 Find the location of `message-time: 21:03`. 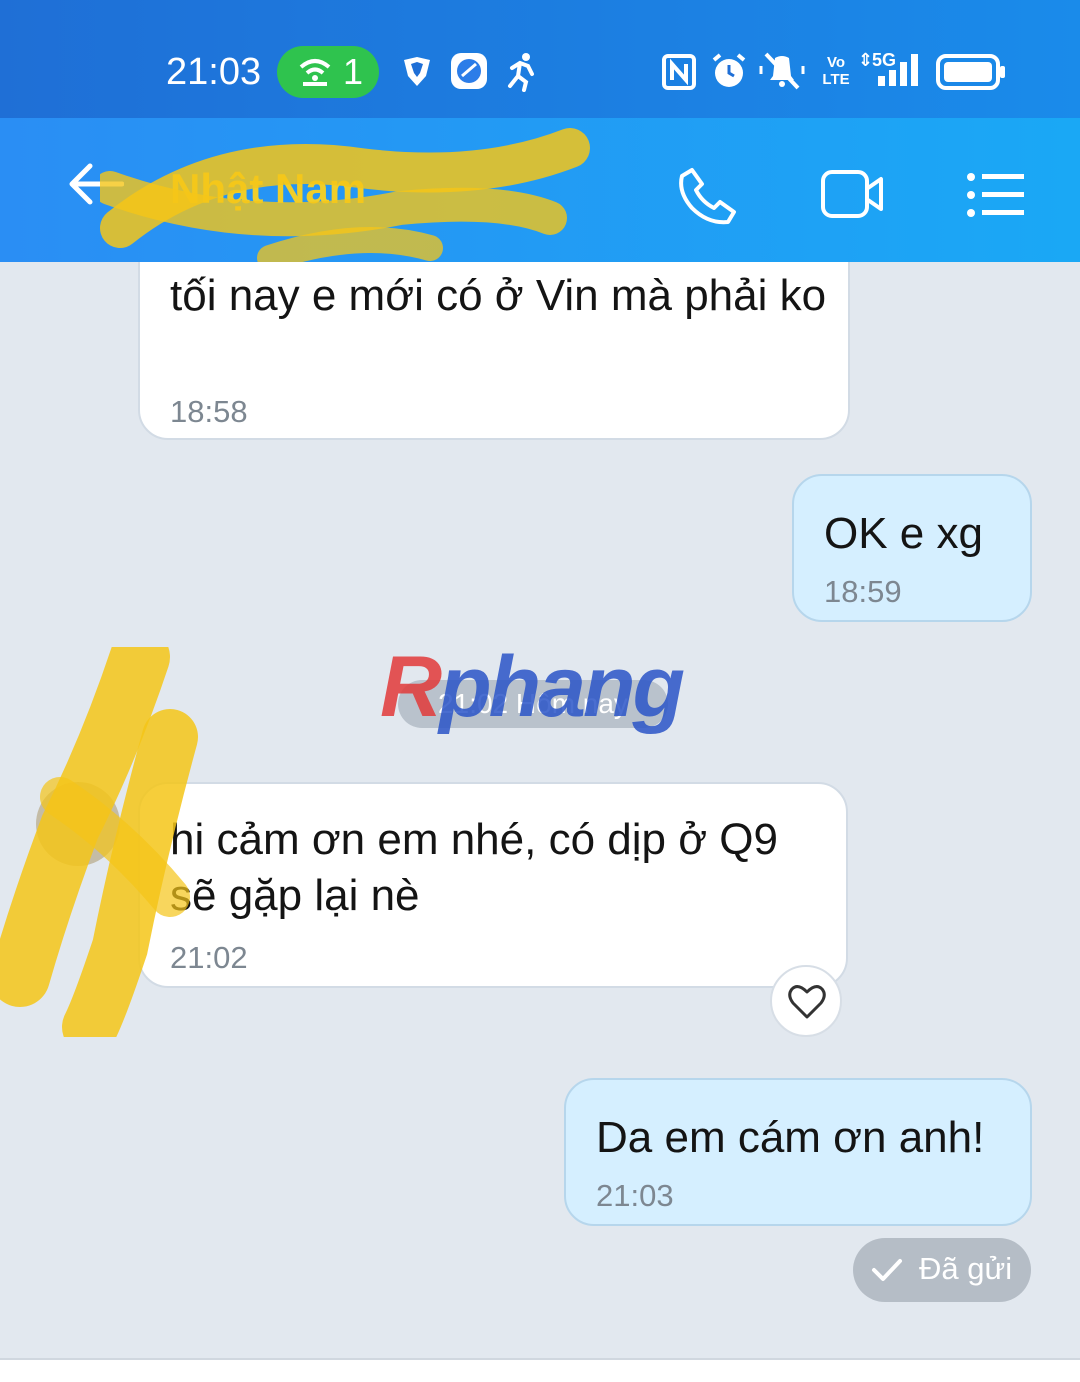

message-time: 21:03 is located at coordinates (635, 1195).